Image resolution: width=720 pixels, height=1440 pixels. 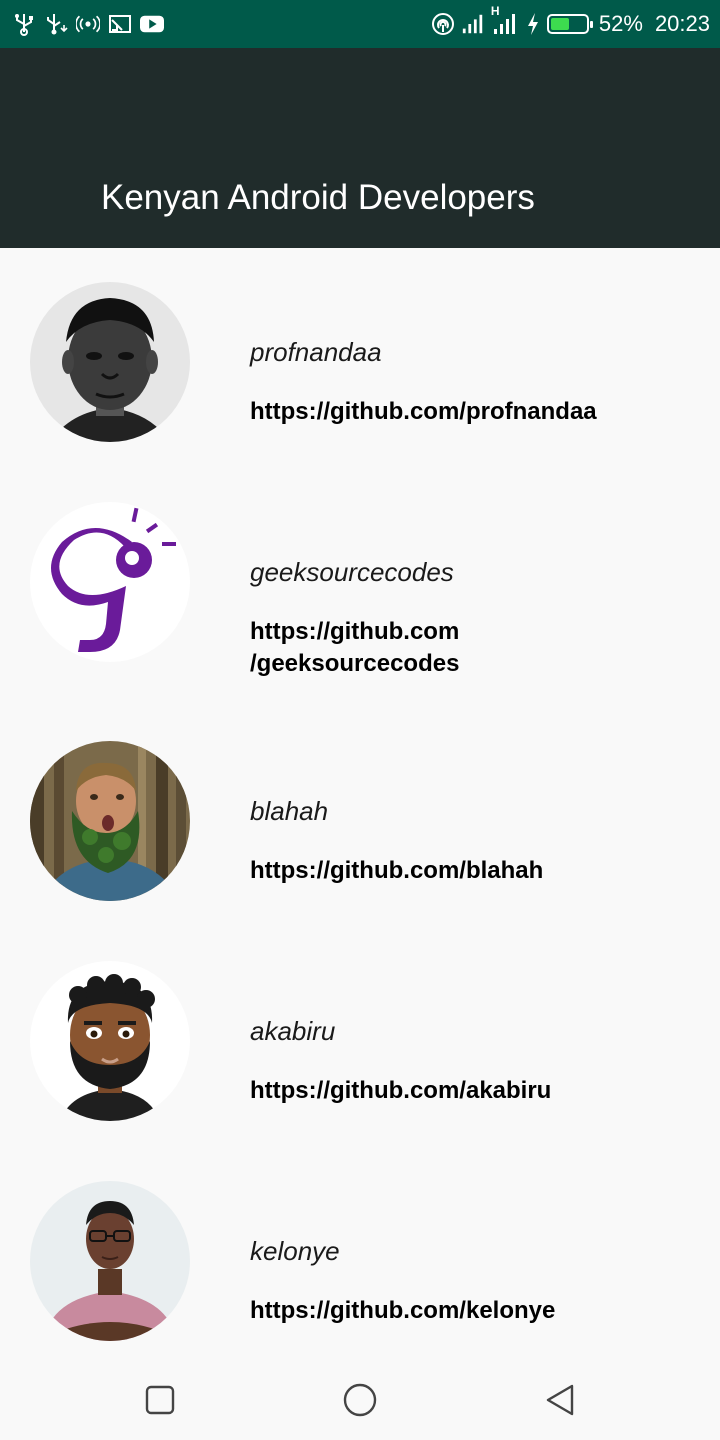 I want to click on developer-github-link: https://github.com/blahah, so click(x=460, y=871).